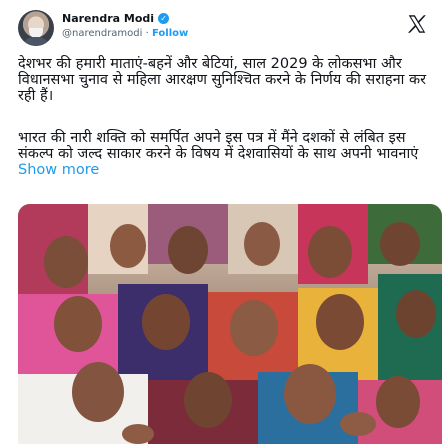 This screenshot has width=448, height=444. I want to click on x-logo-icon, so click(417, 24).